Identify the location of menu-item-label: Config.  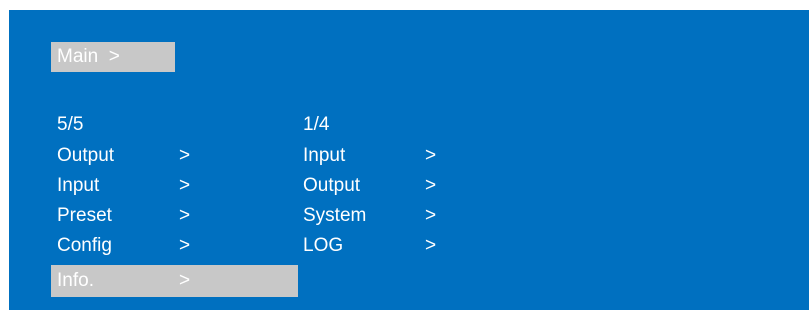
(84, 245).